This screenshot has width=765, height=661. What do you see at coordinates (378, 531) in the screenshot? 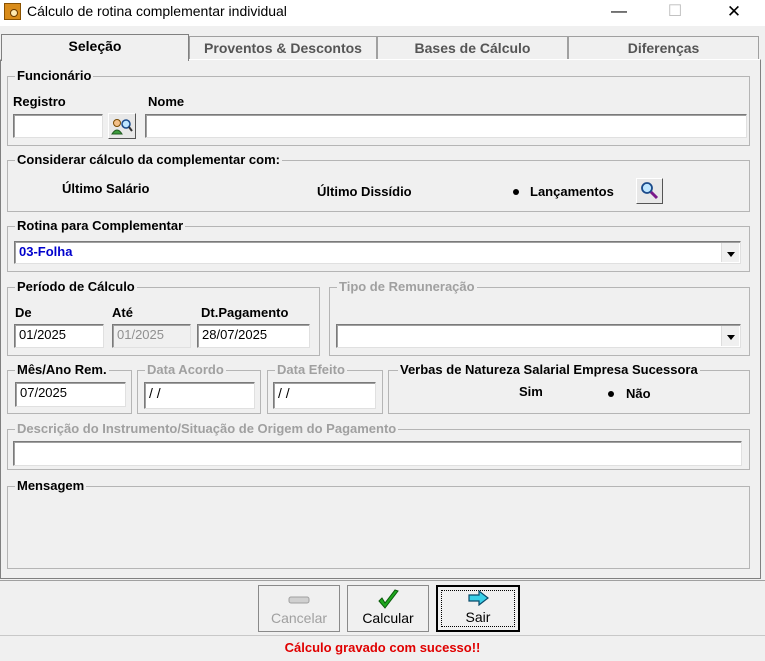
I see `mensagem-text` at bounding box center [378, 531].